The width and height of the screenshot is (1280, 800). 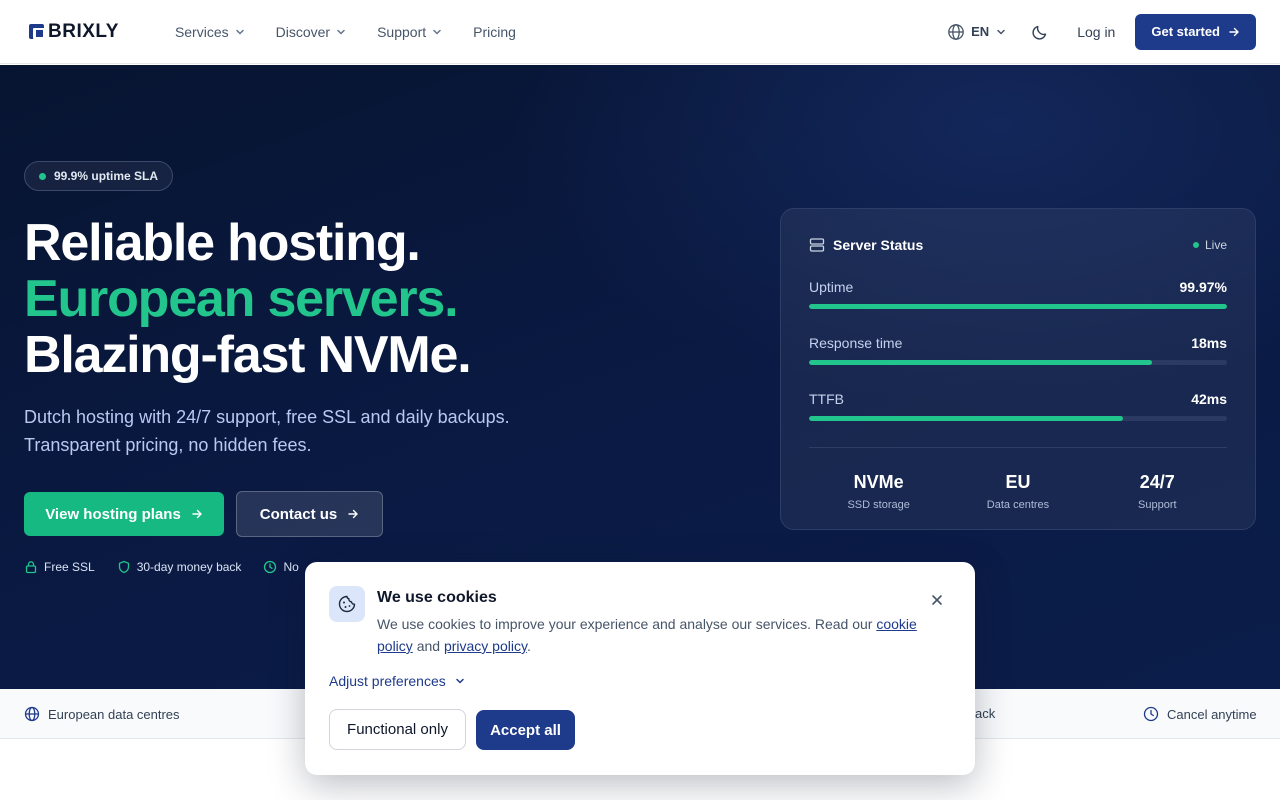 What do you see at coordinates (248, 355) in the screenshot?
I see `headline-line-3: Blazing-fast NVMe.` at bounding box center [248, 355].